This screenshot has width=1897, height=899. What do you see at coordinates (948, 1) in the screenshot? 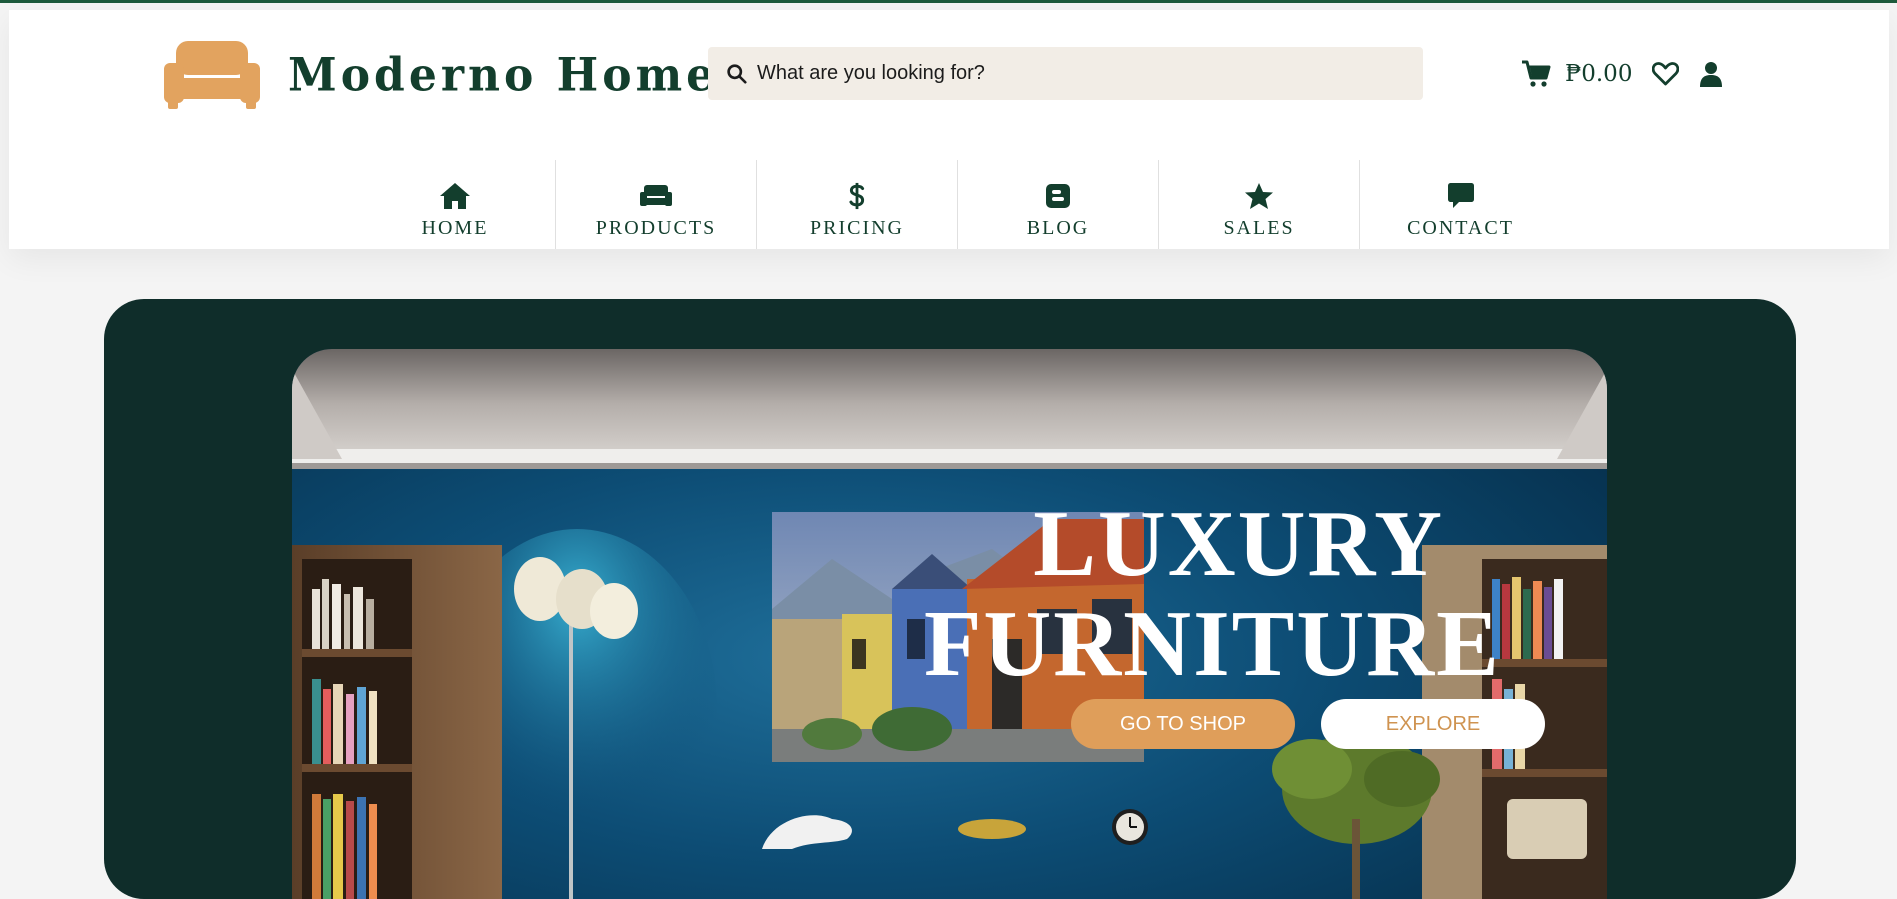
I see `top-accent-line` at bounding box center [948, 1].